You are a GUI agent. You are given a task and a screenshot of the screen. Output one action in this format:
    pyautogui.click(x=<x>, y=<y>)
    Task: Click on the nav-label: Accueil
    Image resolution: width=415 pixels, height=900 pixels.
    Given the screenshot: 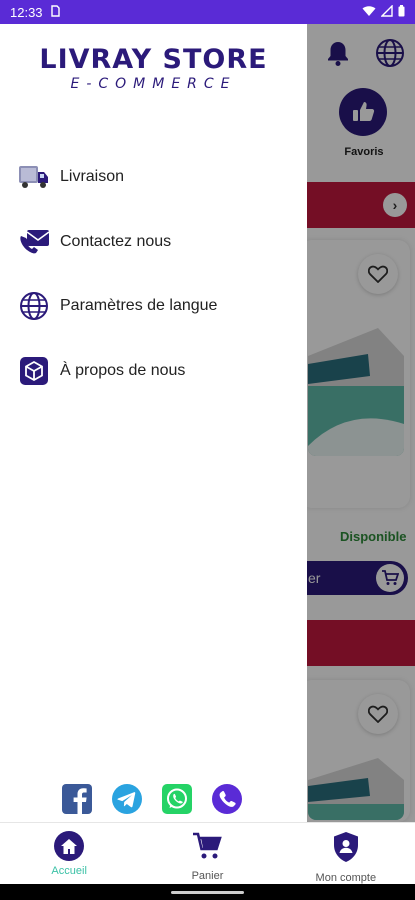 What is the action you would take?
    pyautogui.click(x=69, y=871)
    